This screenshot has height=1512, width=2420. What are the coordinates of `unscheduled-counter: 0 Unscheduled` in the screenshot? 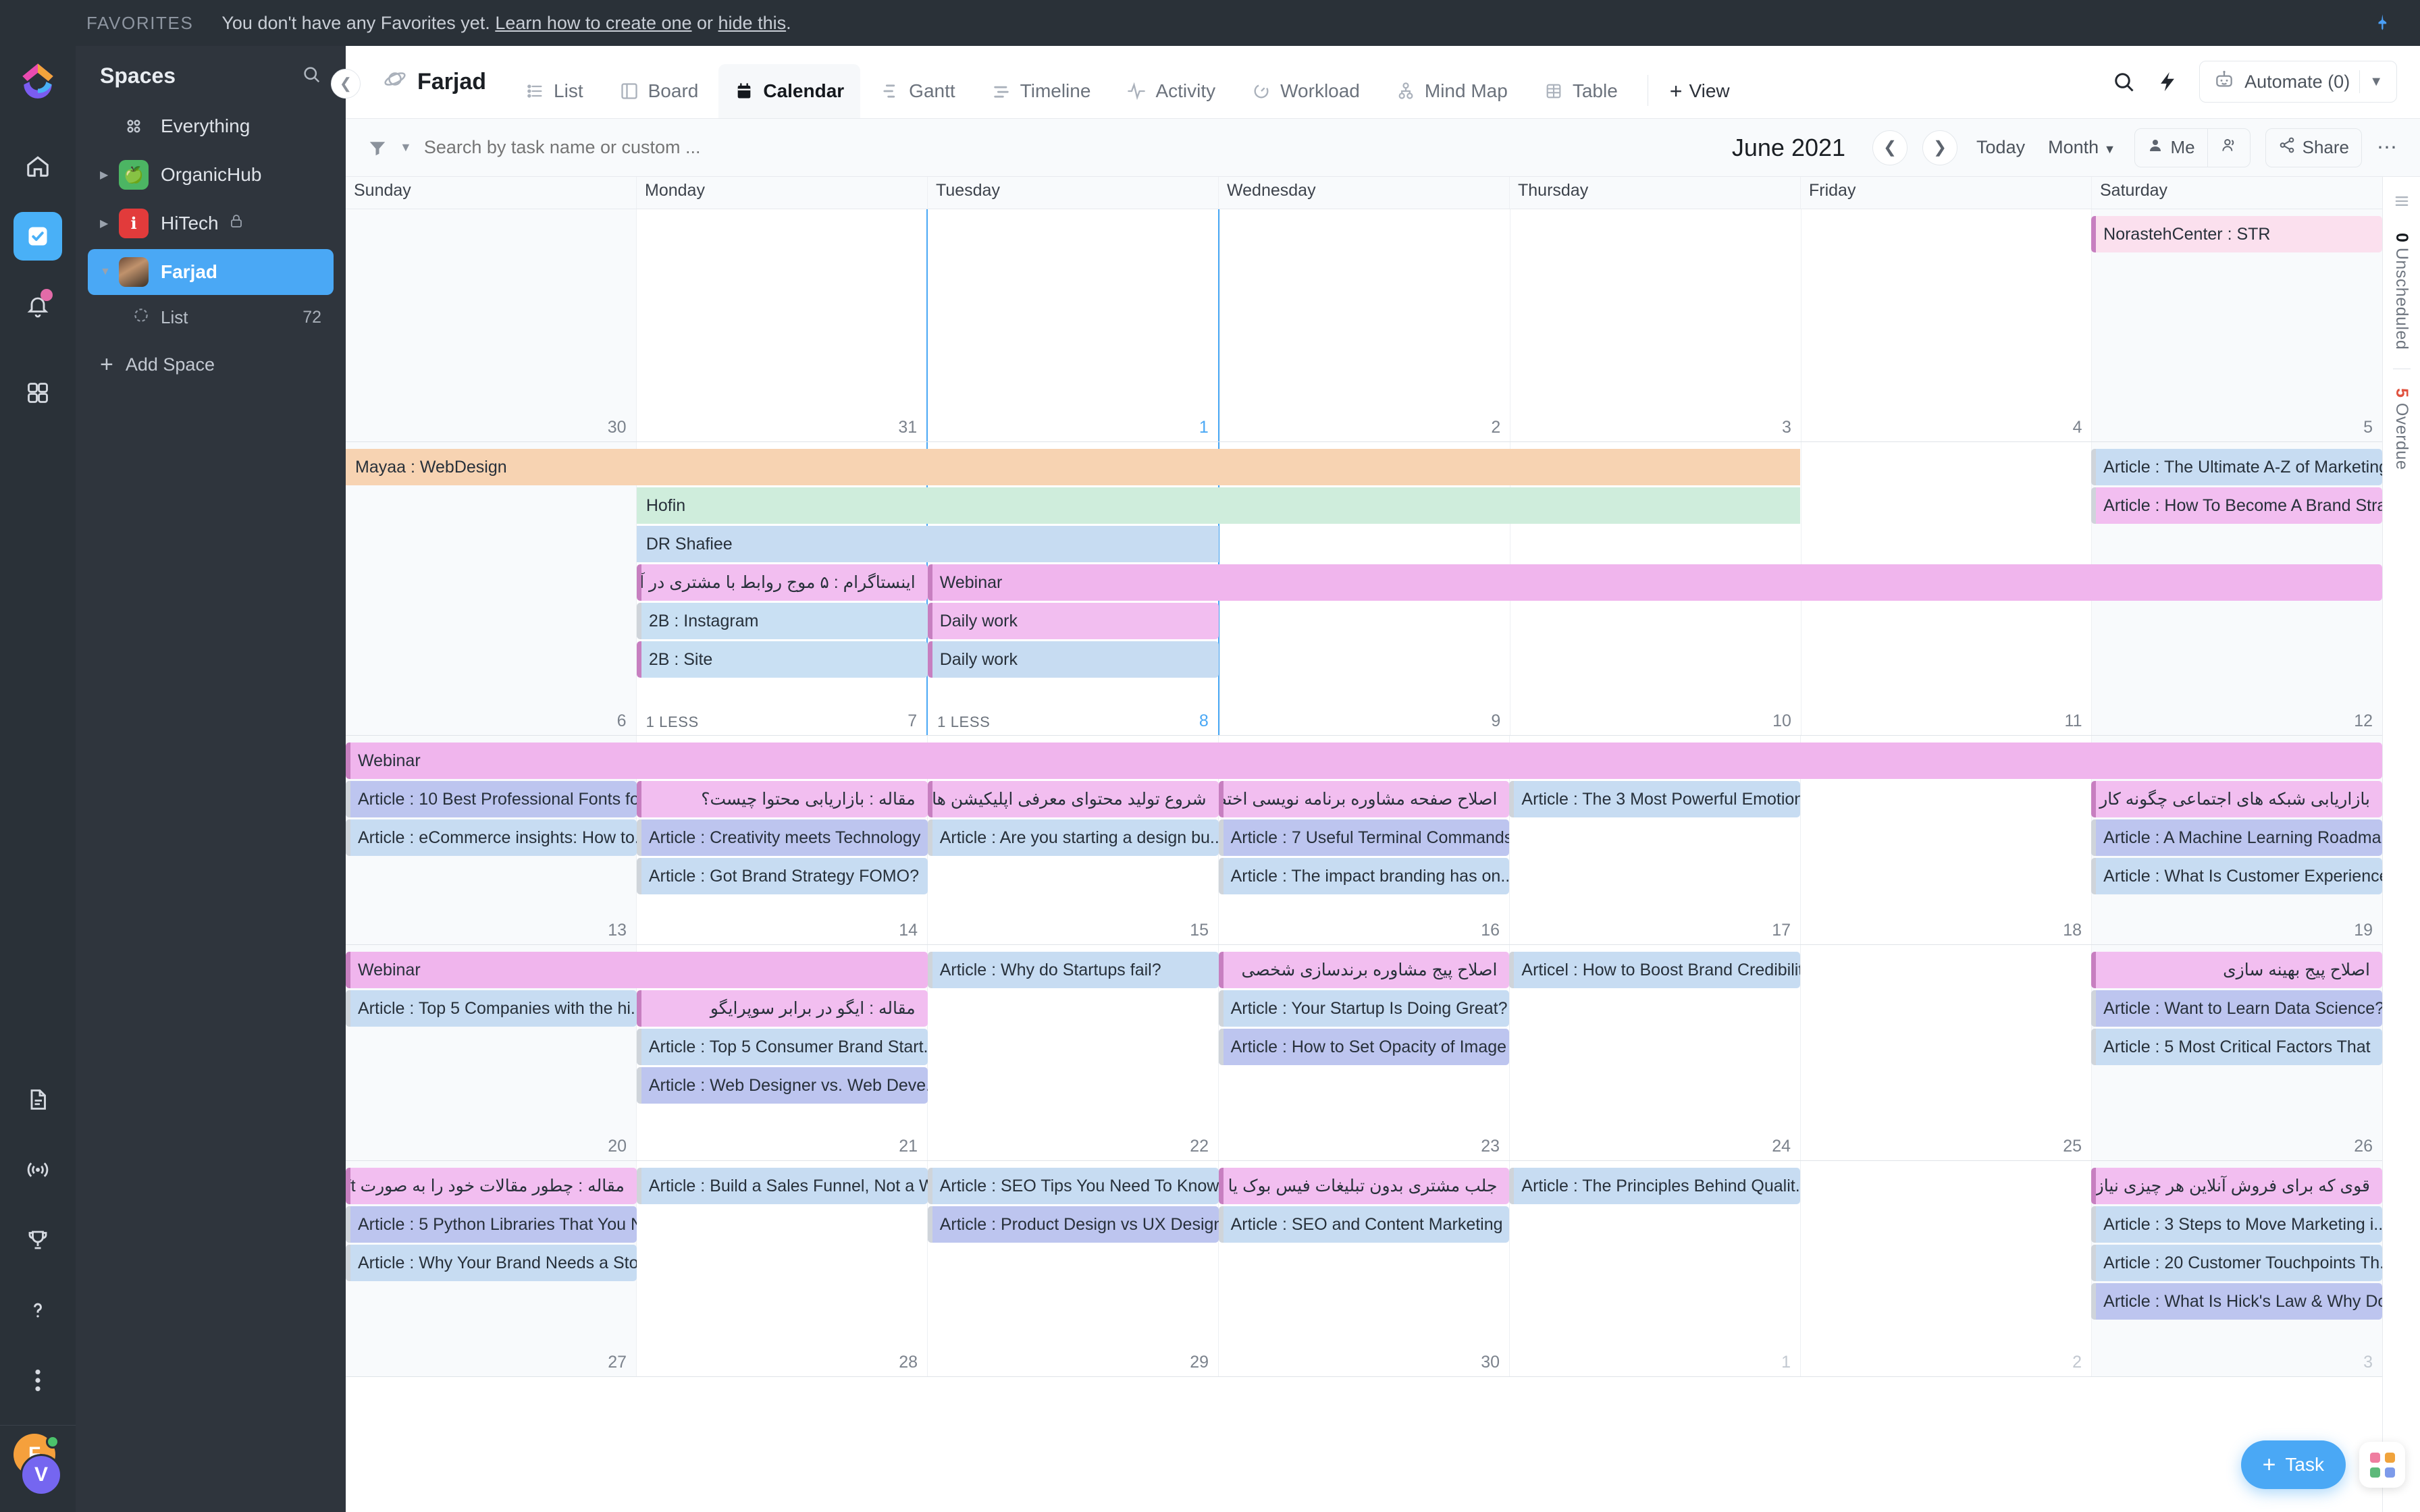 It's located at (2401, 291).